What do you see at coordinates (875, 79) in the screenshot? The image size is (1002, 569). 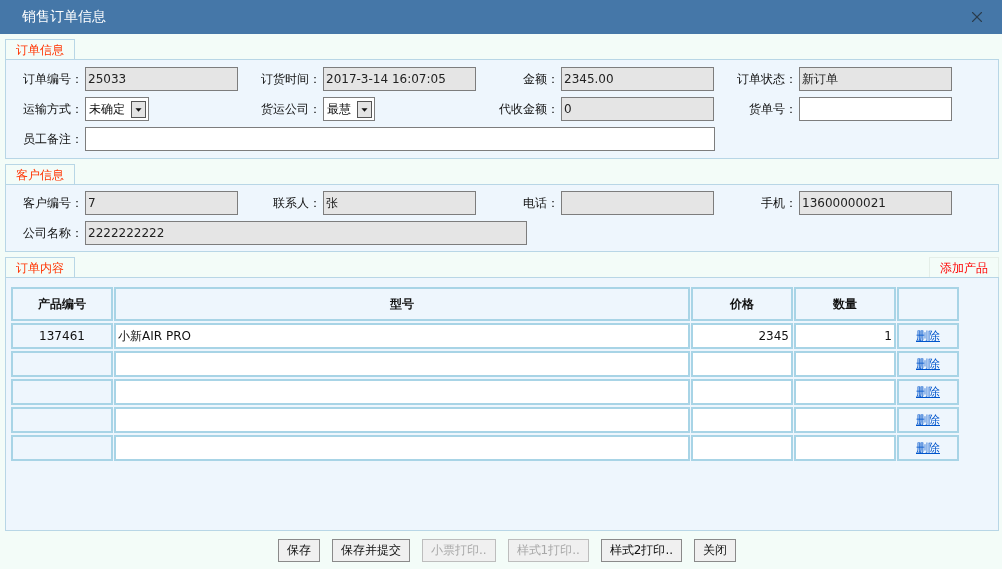 I see `readonly-field: 新订单` at bounding box center [875, 79].